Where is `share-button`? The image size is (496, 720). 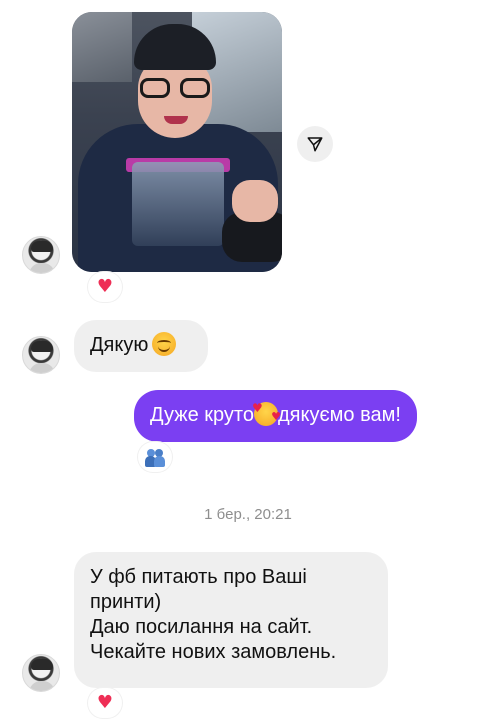
share-button is located at coordinates (315, 144).